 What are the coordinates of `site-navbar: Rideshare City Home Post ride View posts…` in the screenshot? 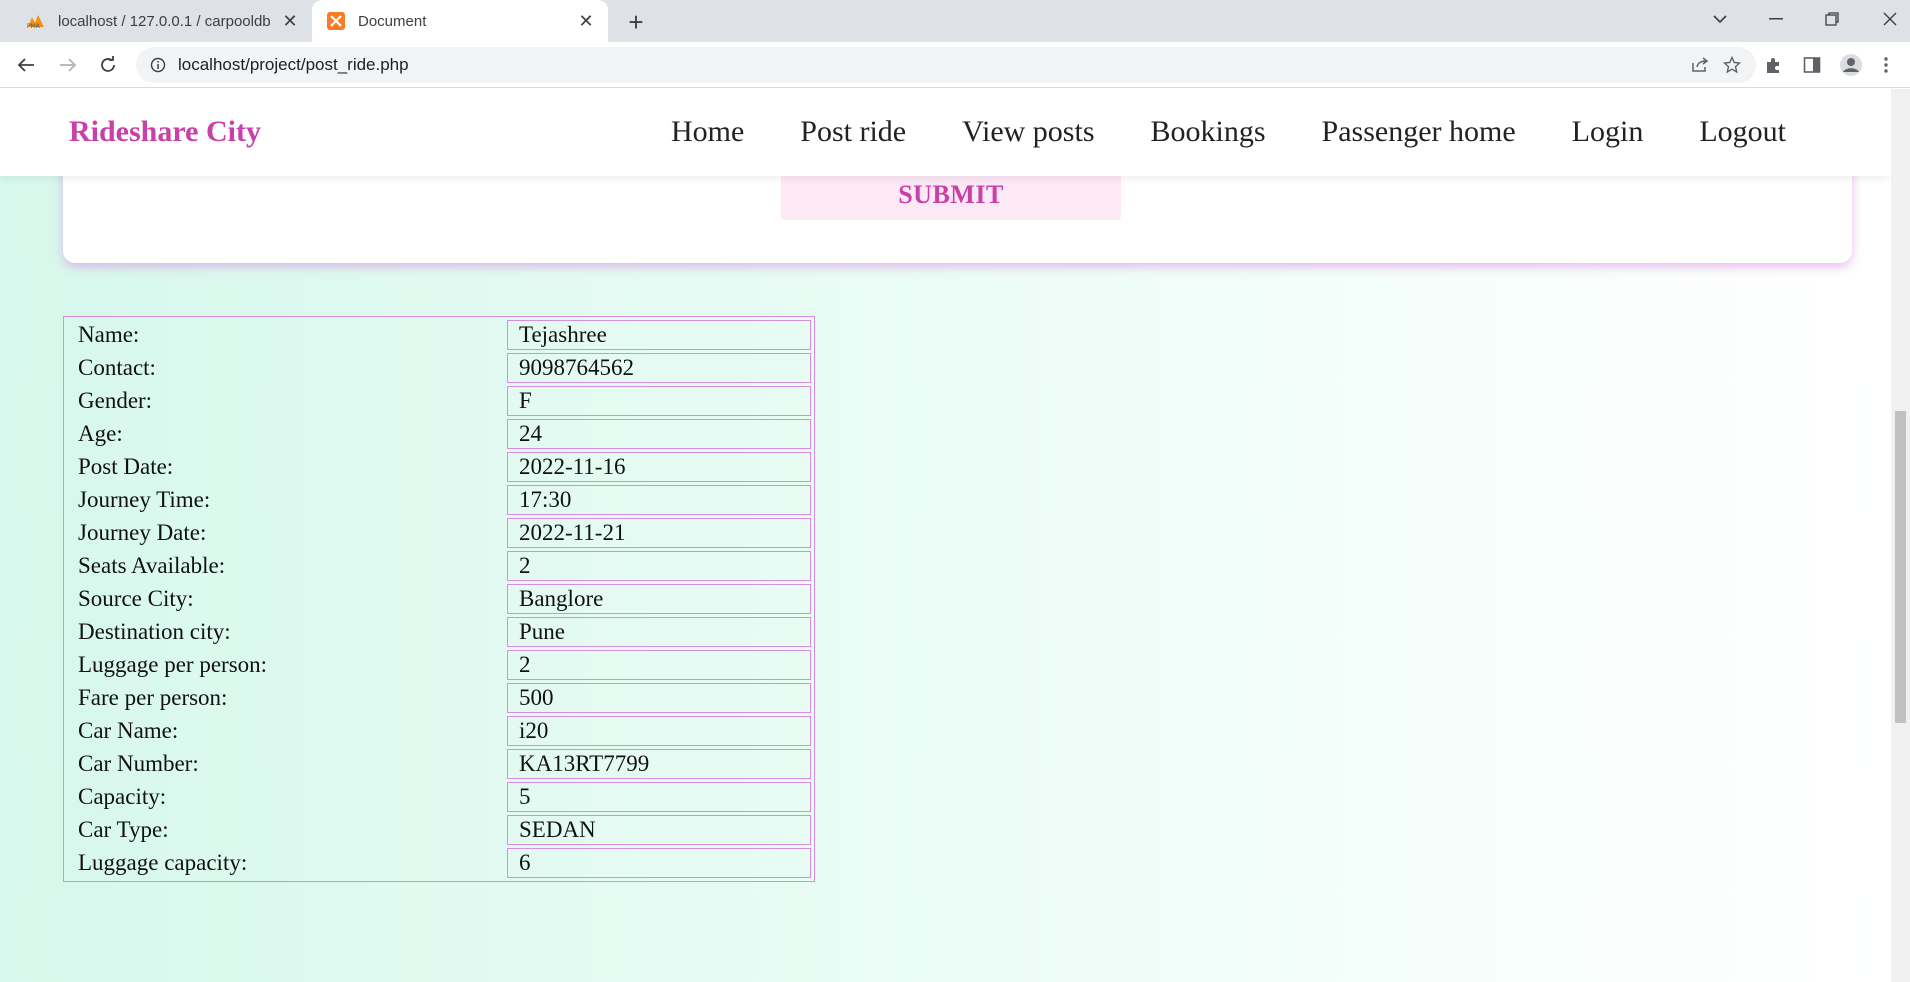 It's located at (945, 132).